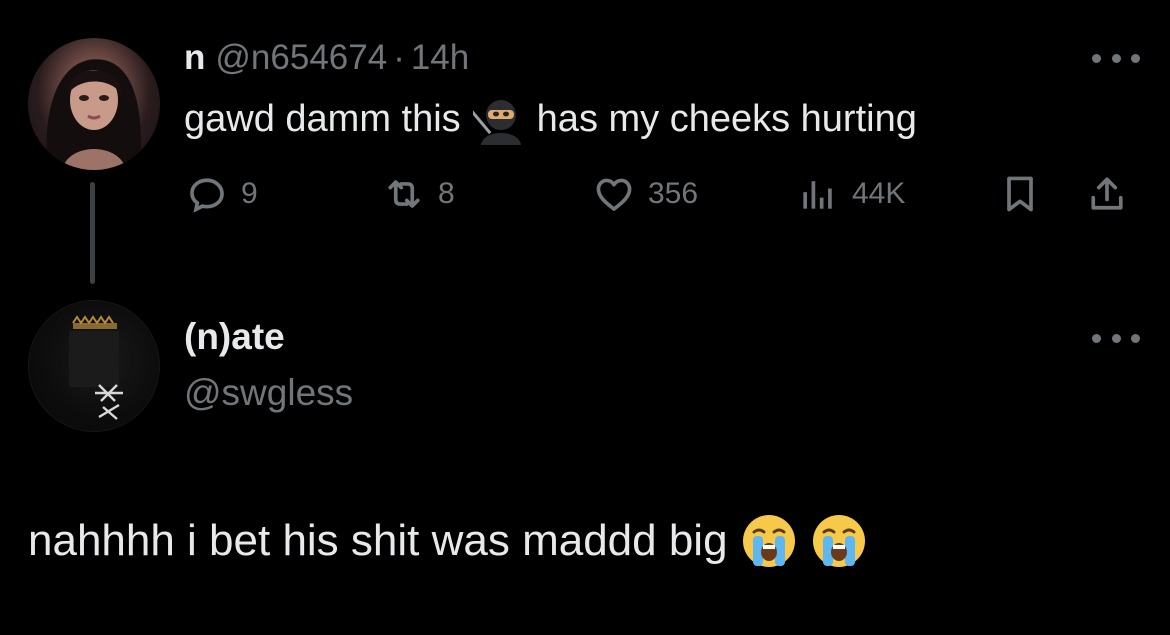  I want to click on tweet1-display-name: n, so click(194, 58).